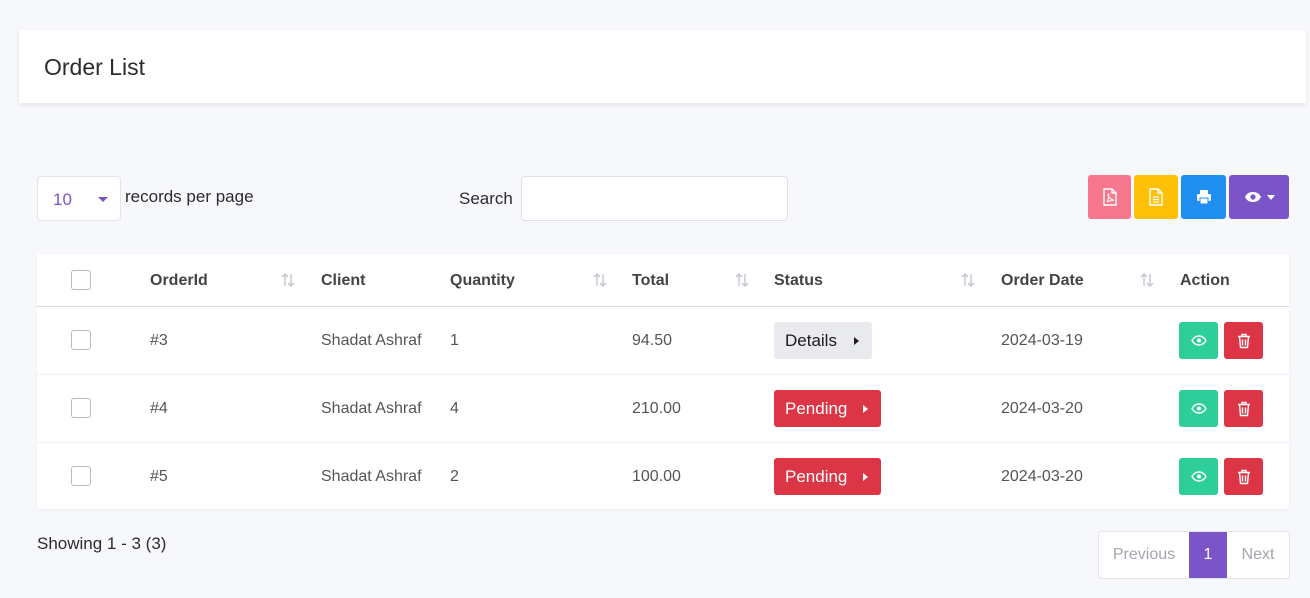 This screenshot has width=1310, height=598. What do you see at coordinates (482, 281) in the screenshot?
I see `column-header-quantity: Quantity` at bounding box center [482, 281].